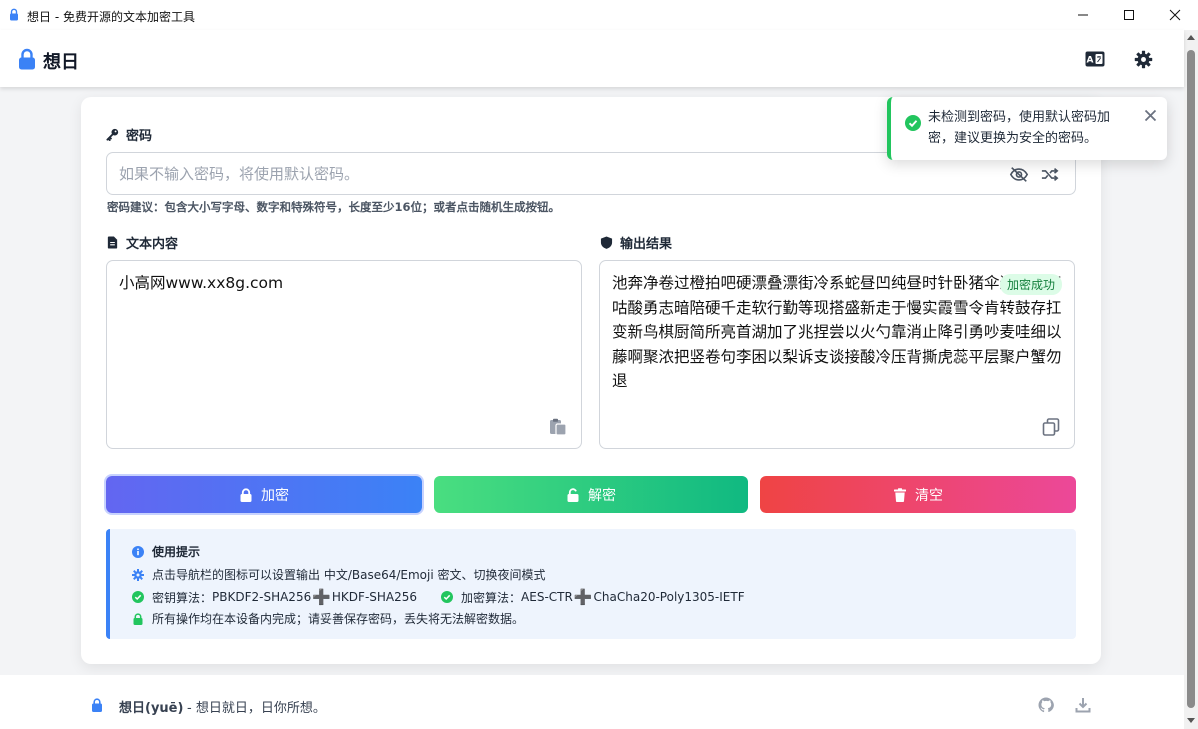 The height and width of the screenshot is (729, 1198). I want to click on clear-button-label: 清空, so click(929, 495).